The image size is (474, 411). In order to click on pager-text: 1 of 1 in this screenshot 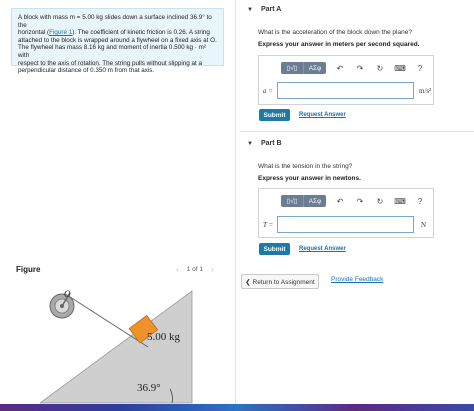, I will do `click(194, 269)`.